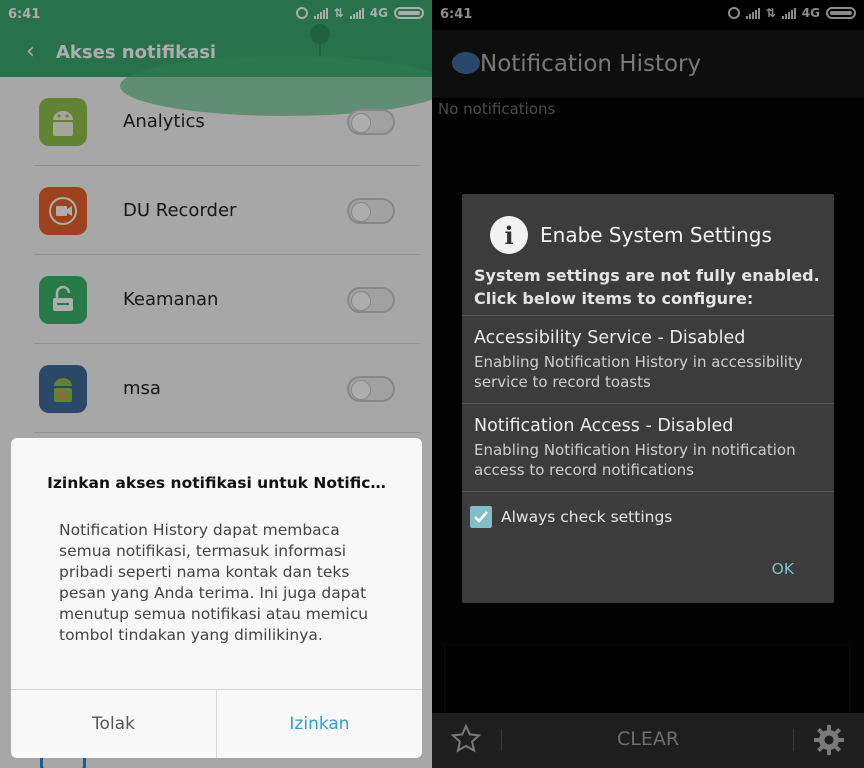 The height and width of the screenshot is (768, 864). I want to click on checkbox-label: Always check settings, so click(587, 517).